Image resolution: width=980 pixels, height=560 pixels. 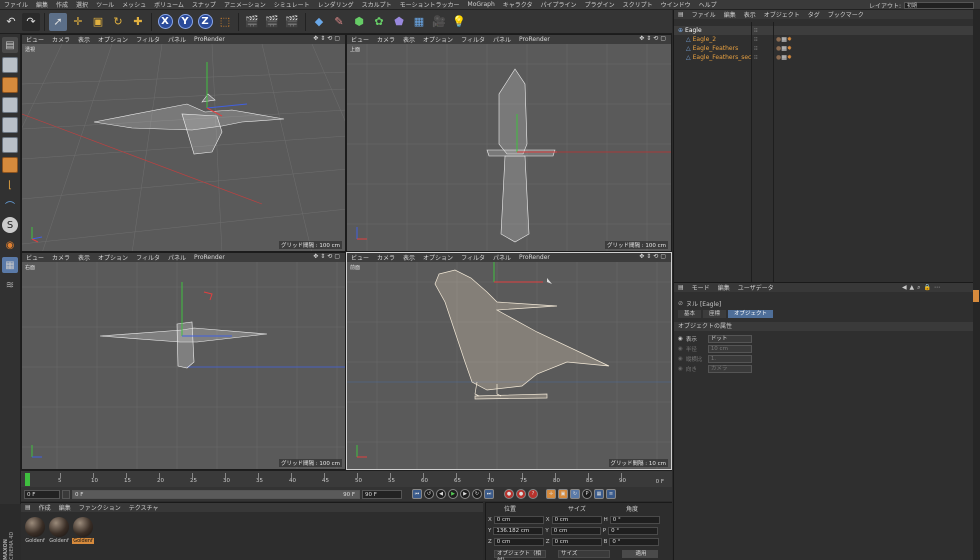 What do you see at coordinates (681, 14) in the screenshot?
I see `object-menu-icon: ▤` at bounding box center [681, 14].